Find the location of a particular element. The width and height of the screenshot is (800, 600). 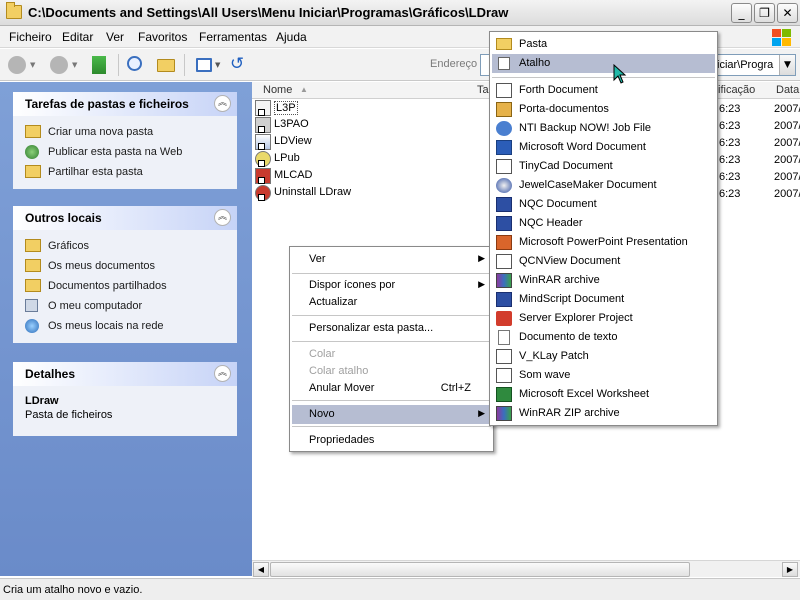

search-icon is located at coordinates (134, 63).